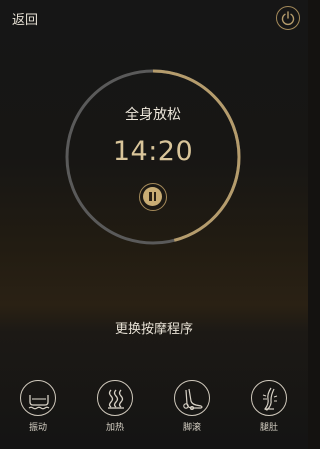 The height and width of the screenshot is (449, 320). What do you see at coordinates (153, 151) in the screenshot?
I see `remaining-time: 14:20` at bounding box center [153, 151].